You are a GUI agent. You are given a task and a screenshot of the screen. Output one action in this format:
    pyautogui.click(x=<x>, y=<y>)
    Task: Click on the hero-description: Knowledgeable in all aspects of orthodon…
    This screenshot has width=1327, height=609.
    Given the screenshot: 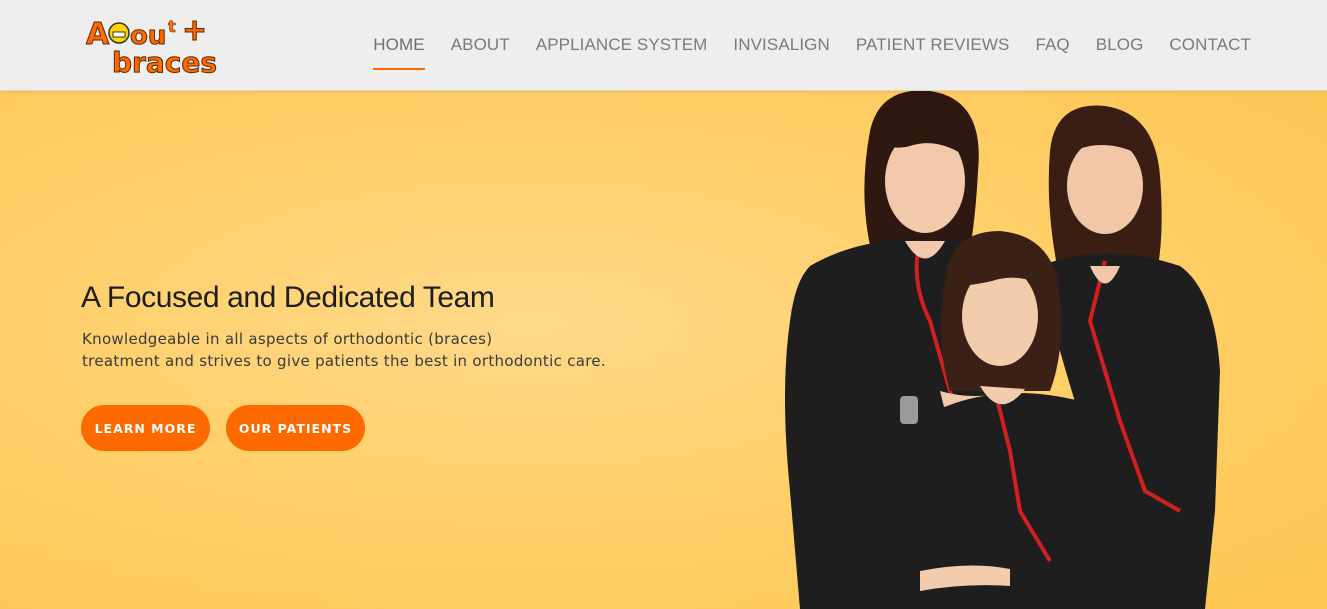 What is the action you would take?
    pyautogui.click(x=362, y=350)
    